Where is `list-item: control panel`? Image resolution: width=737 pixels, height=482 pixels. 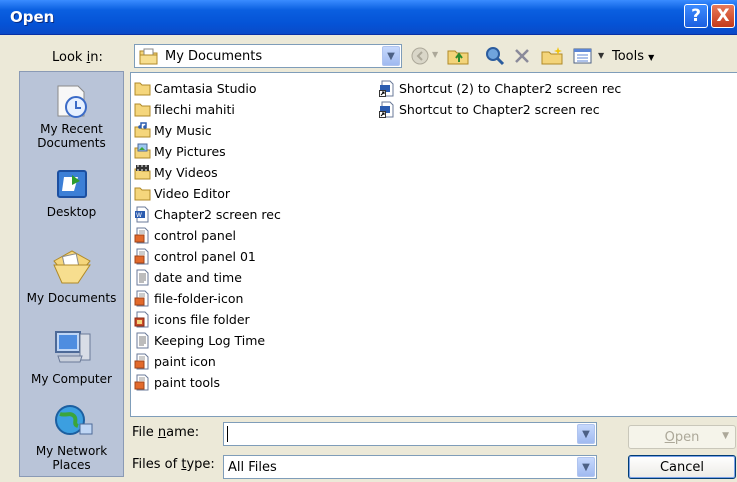 list-item: control panel is located at coordinates (185, 235).